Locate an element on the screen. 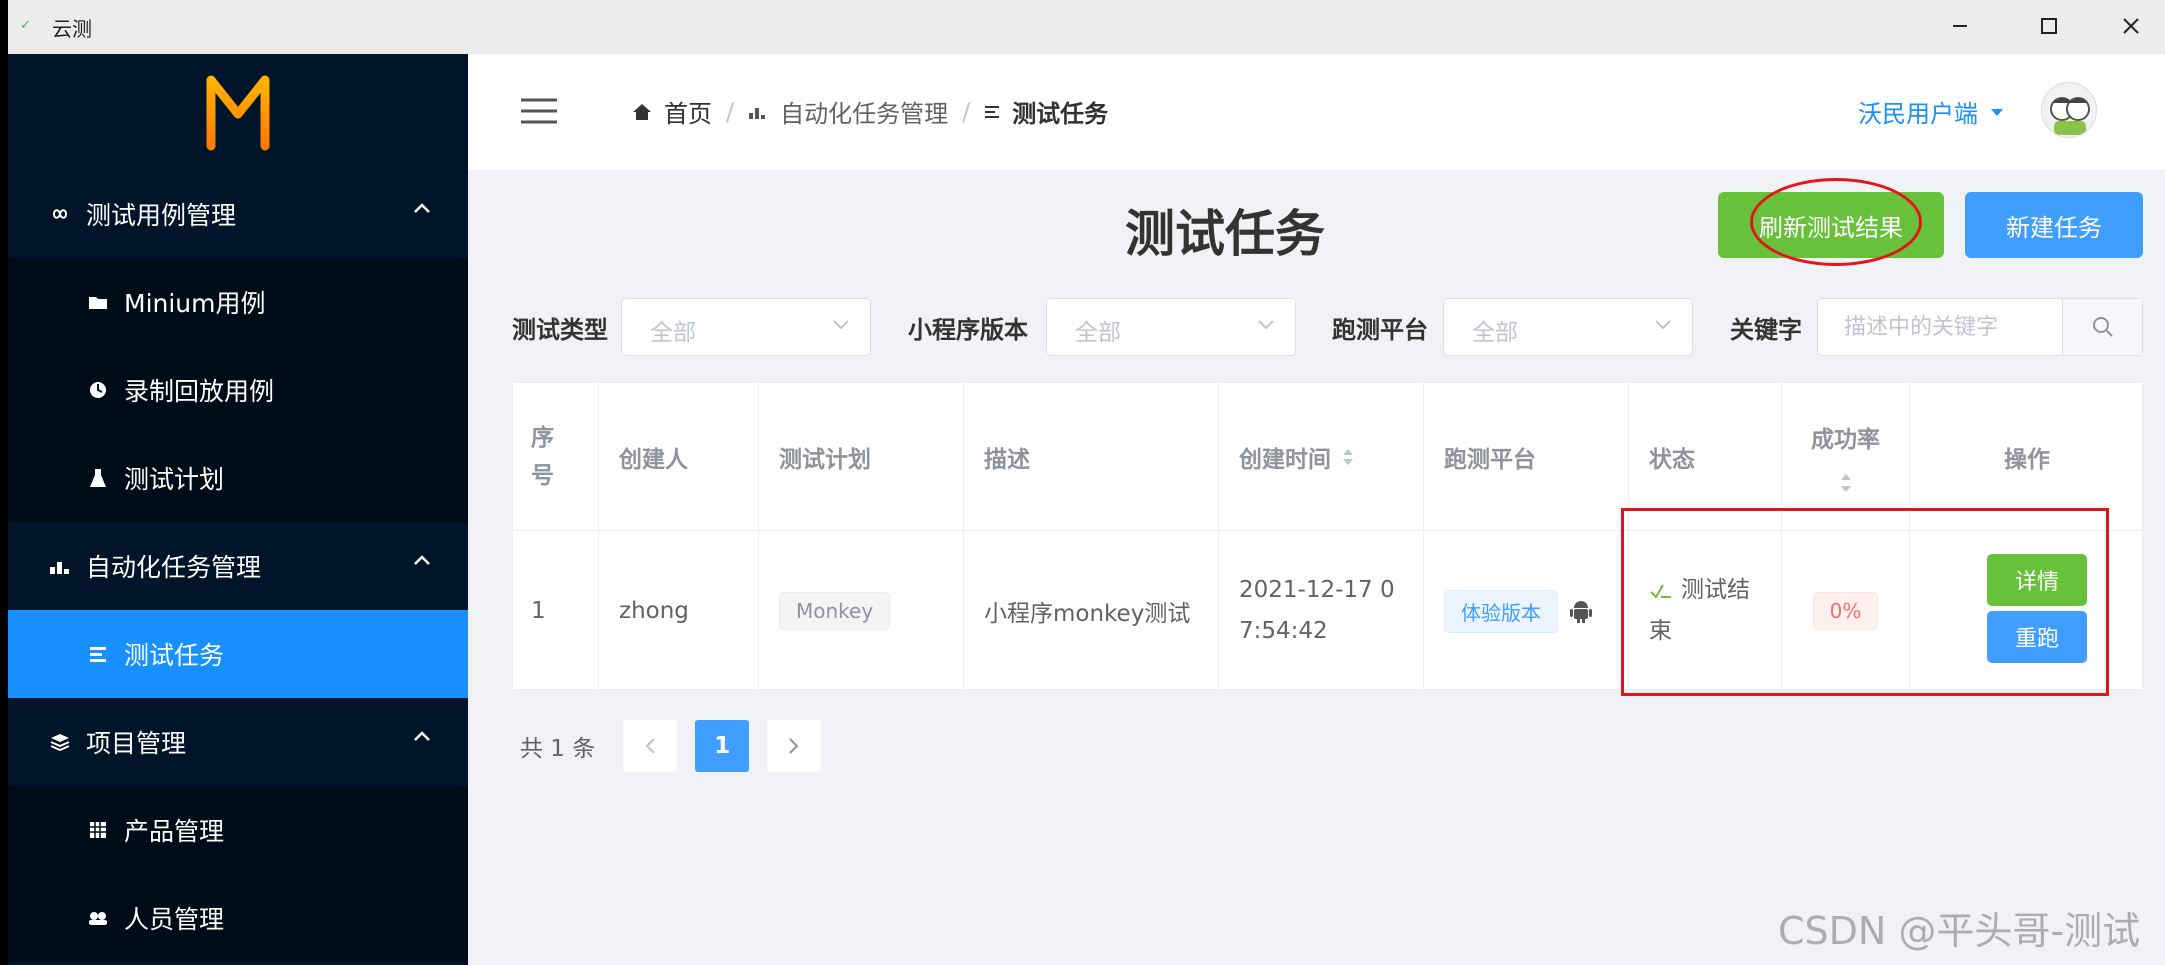 This screenshot has width=2165, height=965. menu-group-automation: 自动化任务管理 is located at coordinates (238, 566).